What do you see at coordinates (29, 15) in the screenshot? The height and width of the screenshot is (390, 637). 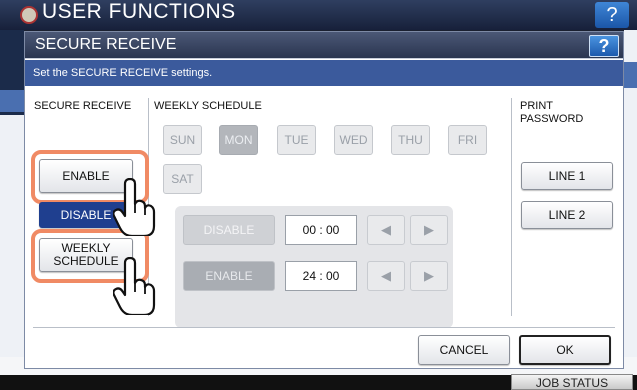 I see `logo-icon` at bounding box center [29, 15].